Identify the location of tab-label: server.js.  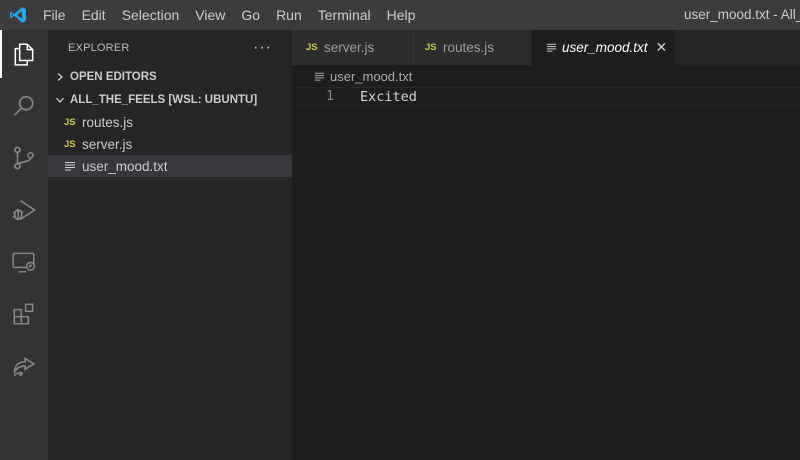
(349, 47).